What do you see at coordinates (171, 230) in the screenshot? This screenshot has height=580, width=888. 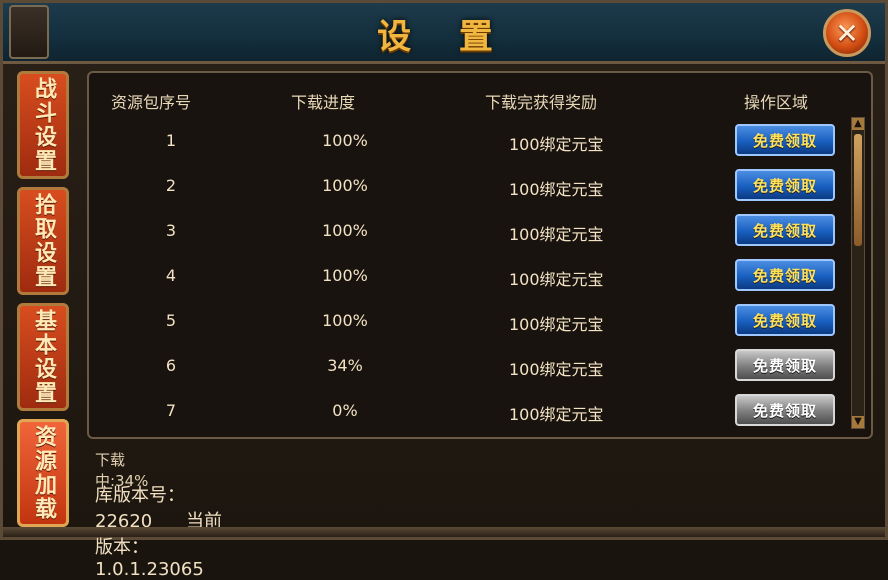 I see `row-package-id: 3` at bounding box center [171, 230].